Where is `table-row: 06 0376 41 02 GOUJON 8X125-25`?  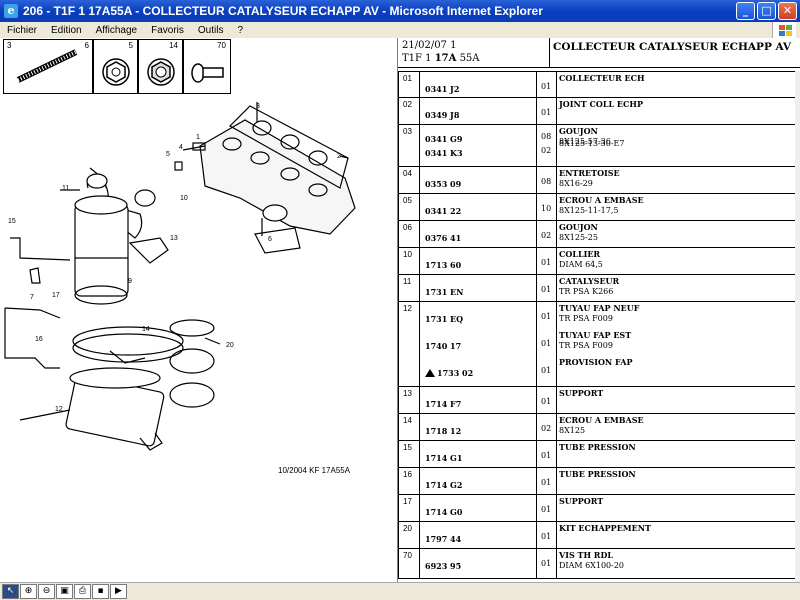
table-row: 06 0376 41 02 GOUJON 8X125-25 is located at coordinates (597, 234).